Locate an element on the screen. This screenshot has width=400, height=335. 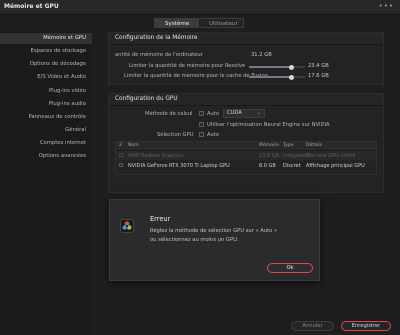
total-memory-value: 31.2 GB is located at coordinates (261, 55).